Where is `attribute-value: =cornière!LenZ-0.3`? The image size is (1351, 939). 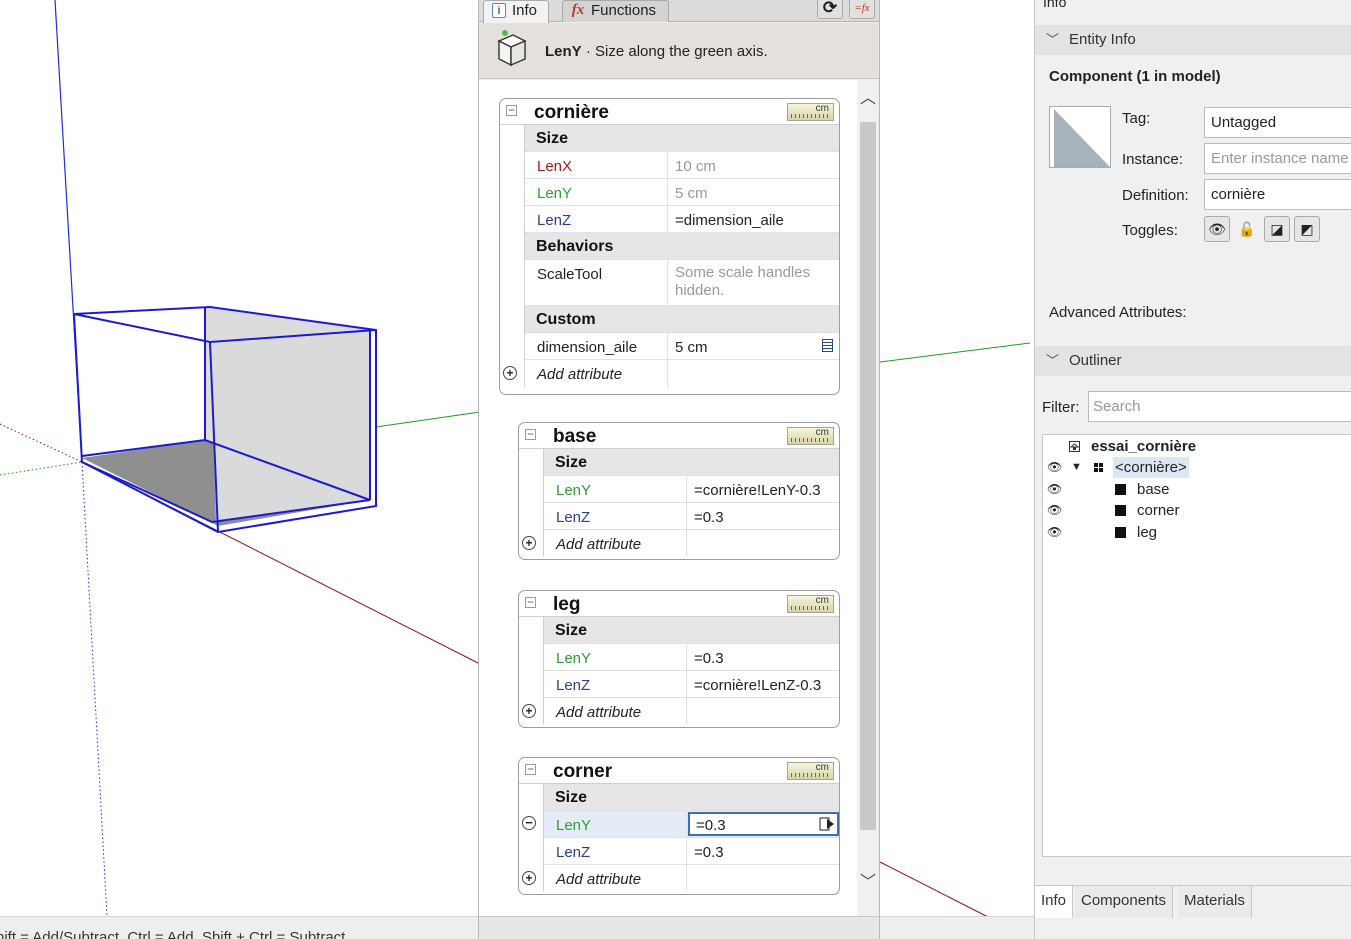 attribute-value: =cornière!LenZ-0.3 is located at coordinates (762, 685).